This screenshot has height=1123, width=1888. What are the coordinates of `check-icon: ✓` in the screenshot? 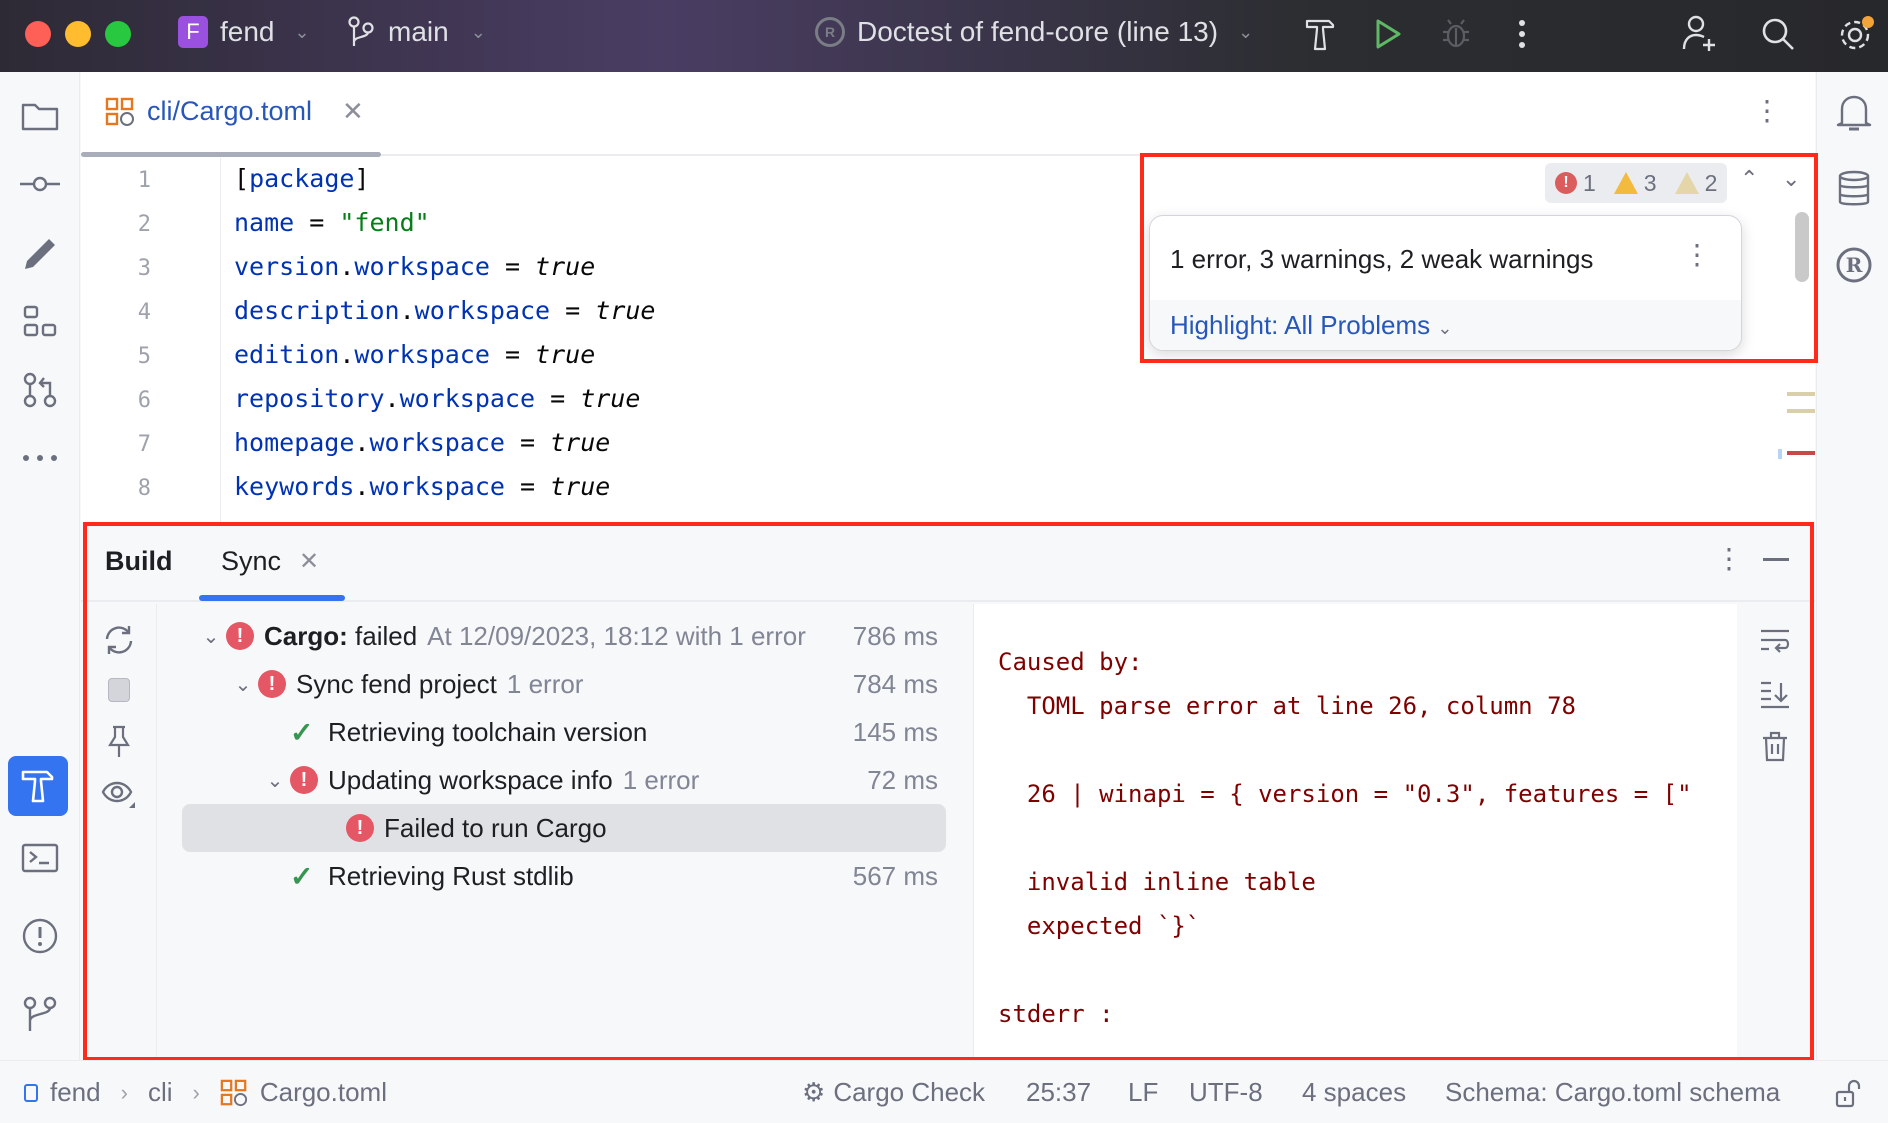 It's located at (302, 876).